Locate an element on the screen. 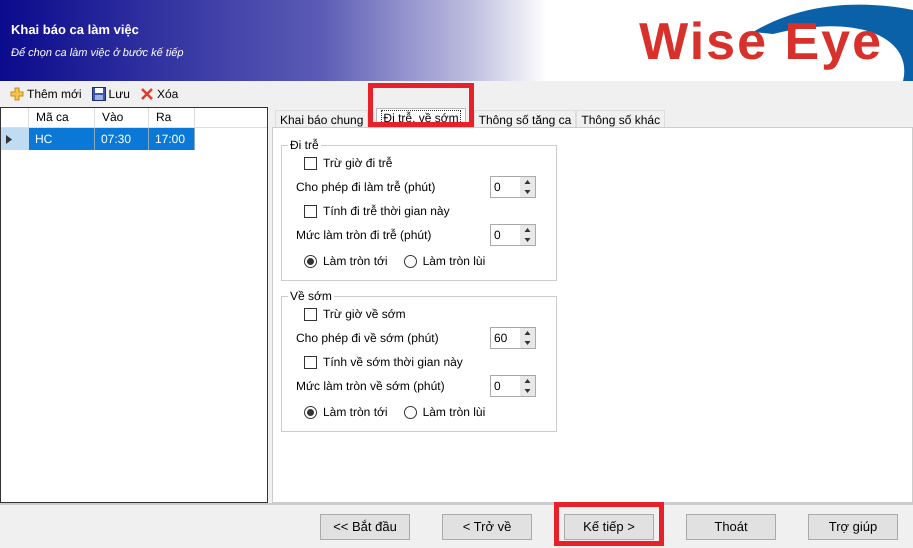 This screenshot has height=548, width=913. group-title: Đi trễ is located at coordinates (304, 145).